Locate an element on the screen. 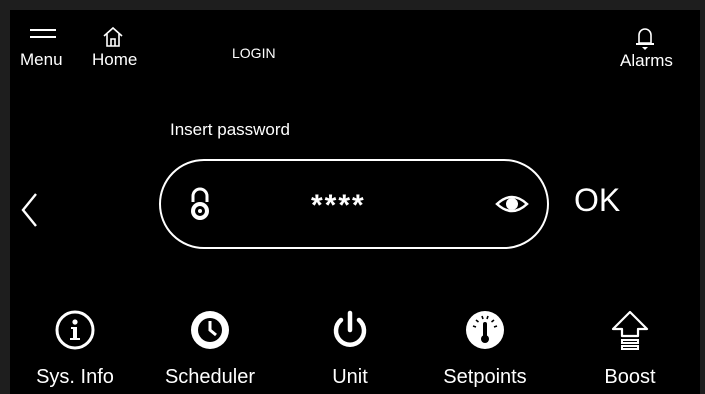 This screenshot has height=394, width=705. home-icon is located at coordinates (113, 36).